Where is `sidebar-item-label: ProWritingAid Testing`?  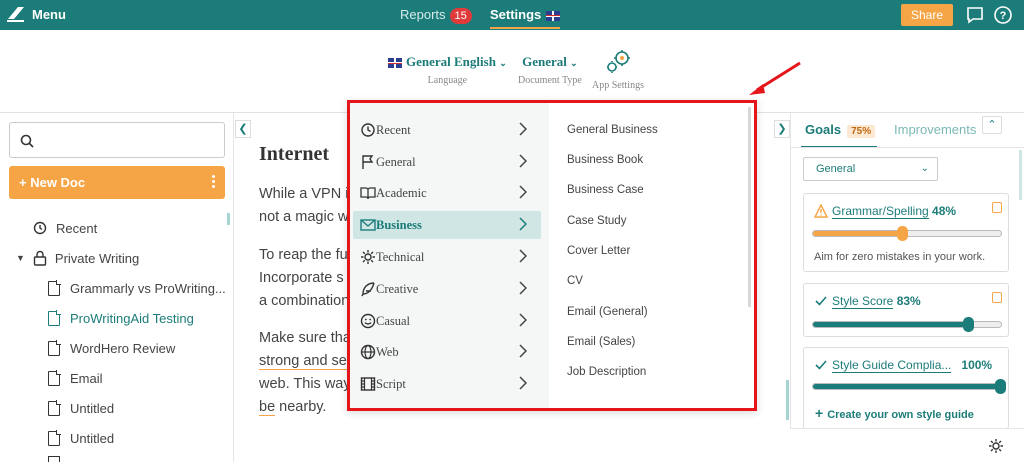
sidebar-item-label: ProWritingAid Testing is located at coordinates (132, 318).